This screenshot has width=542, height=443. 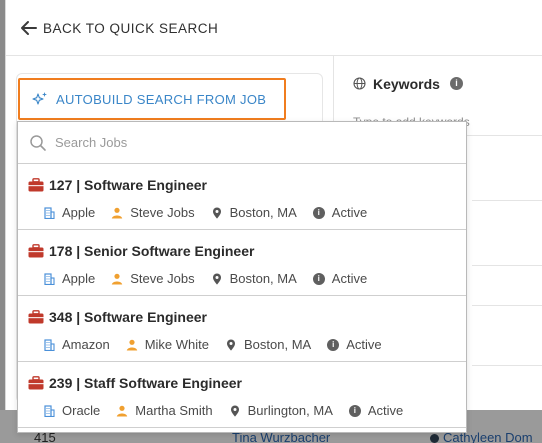 I want to click on job-title: 127 | Software Engineer, so click(x=128, y=185).